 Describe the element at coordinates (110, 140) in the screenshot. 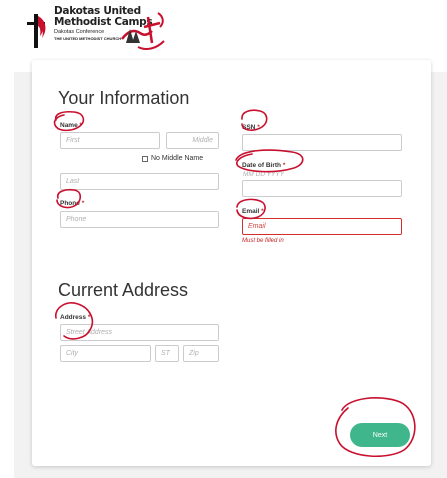

I see `first-name-input: First` at that location.